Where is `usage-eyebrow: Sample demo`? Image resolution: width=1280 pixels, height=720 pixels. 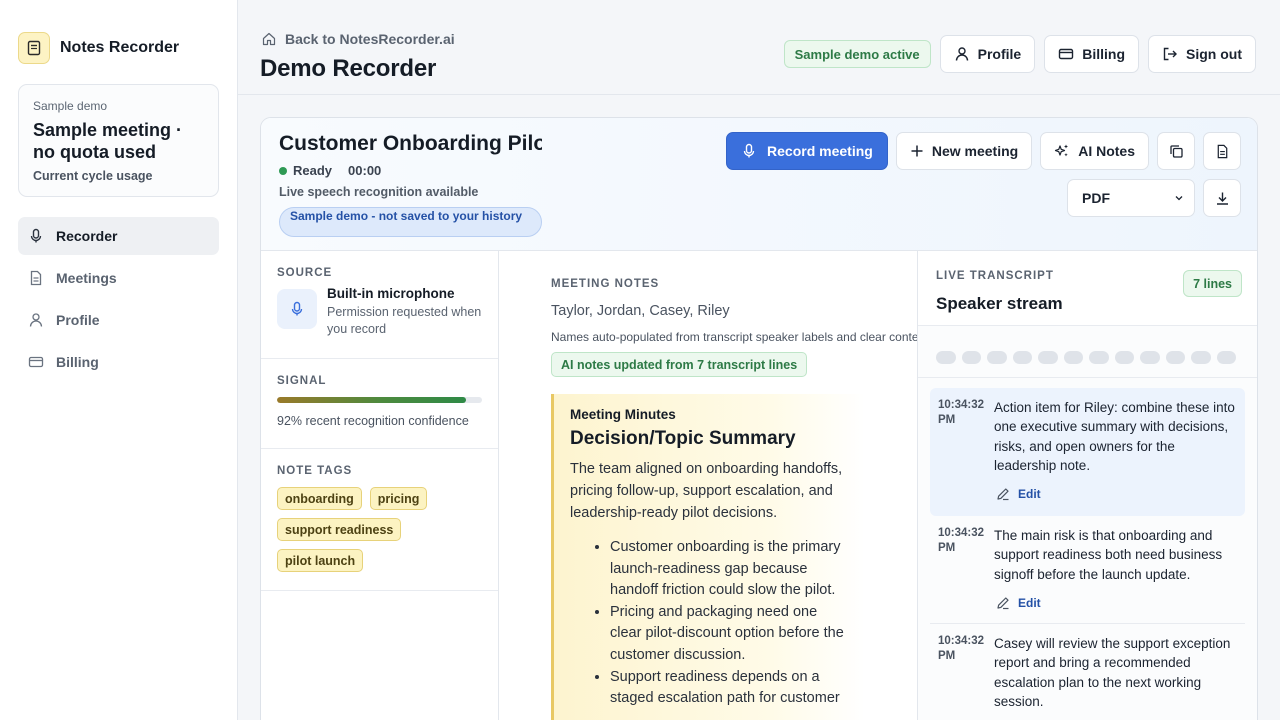
usage-eyebrow: Sample demo is located at coordinates (70, 106).